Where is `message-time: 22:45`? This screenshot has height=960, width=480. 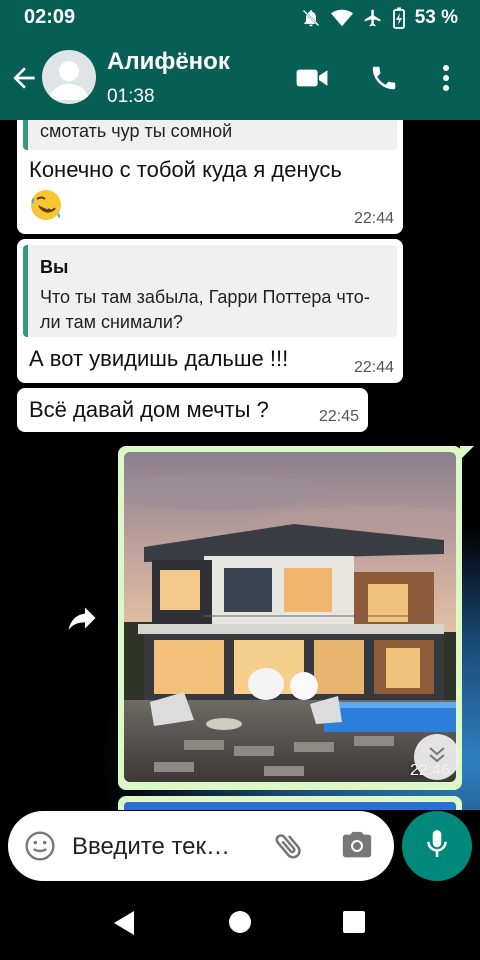
message-time: 22:45 is located at coordinates (338, 416).